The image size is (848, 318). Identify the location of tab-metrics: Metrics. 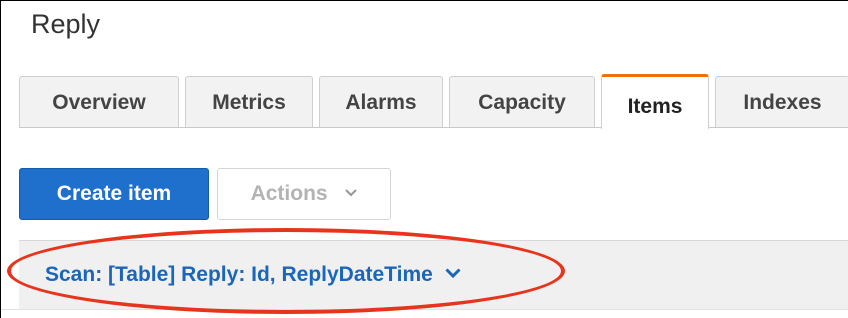
(249, 101).